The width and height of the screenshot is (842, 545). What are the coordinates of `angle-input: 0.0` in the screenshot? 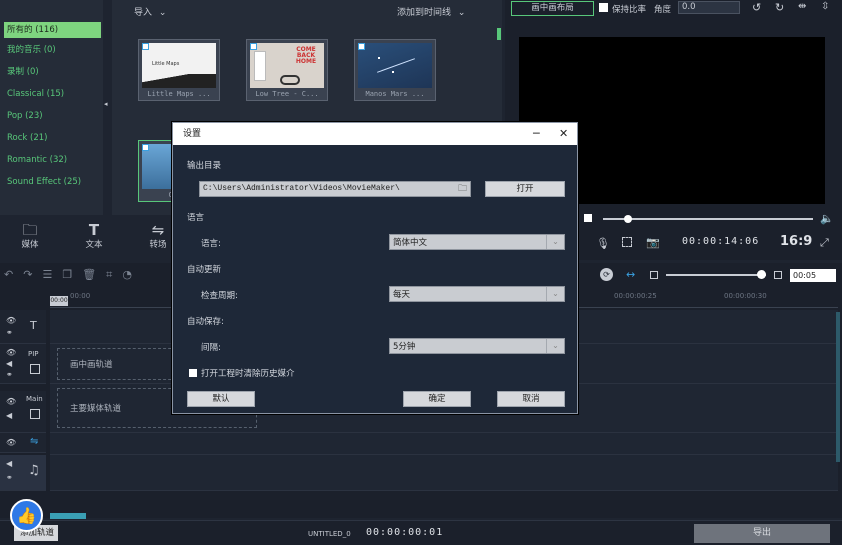 It's located at (709, 7).